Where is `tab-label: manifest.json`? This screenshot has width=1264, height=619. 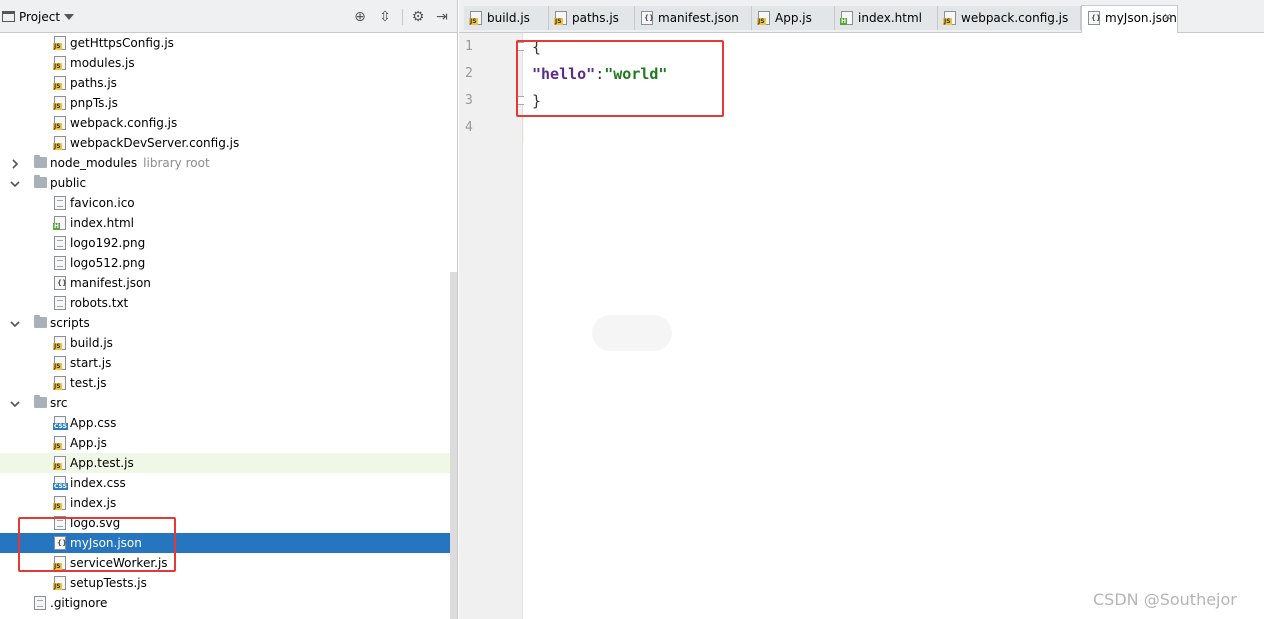 tab-label: manifest.json is located at coordinates (698, 18).